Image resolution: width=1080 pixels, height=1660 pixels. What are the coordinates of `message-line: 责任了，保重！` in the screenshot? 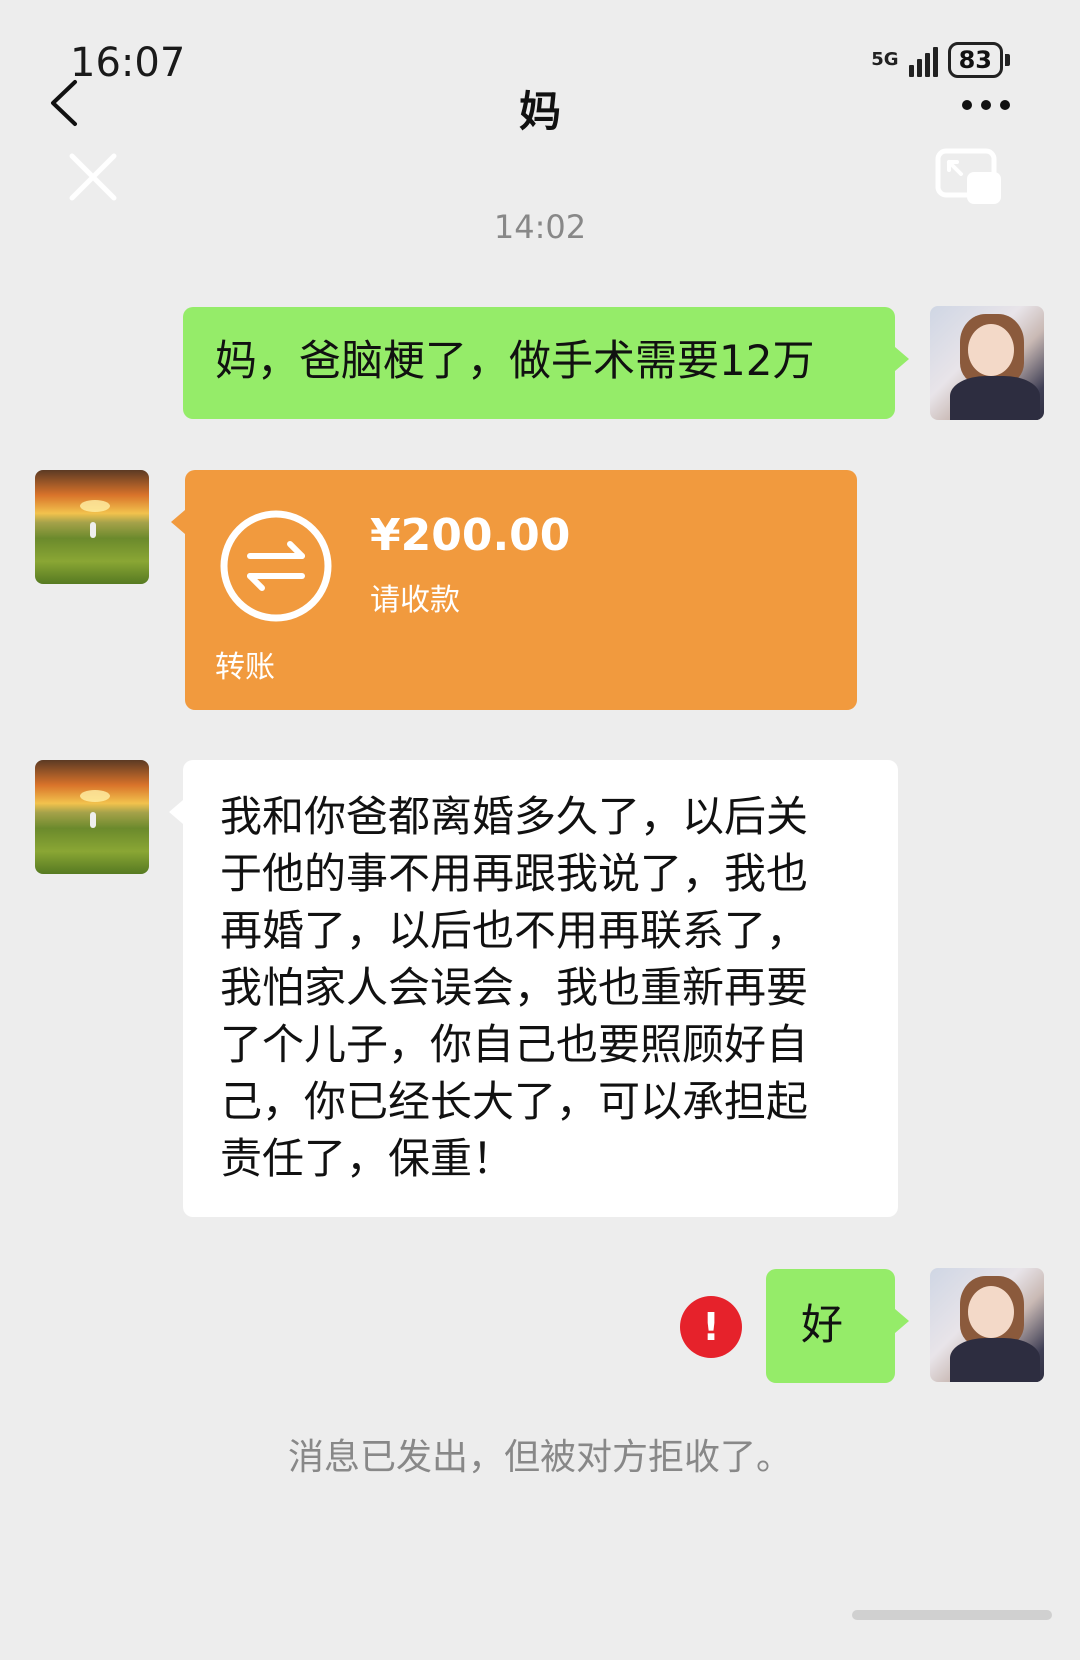 It's located at (367, 1158).